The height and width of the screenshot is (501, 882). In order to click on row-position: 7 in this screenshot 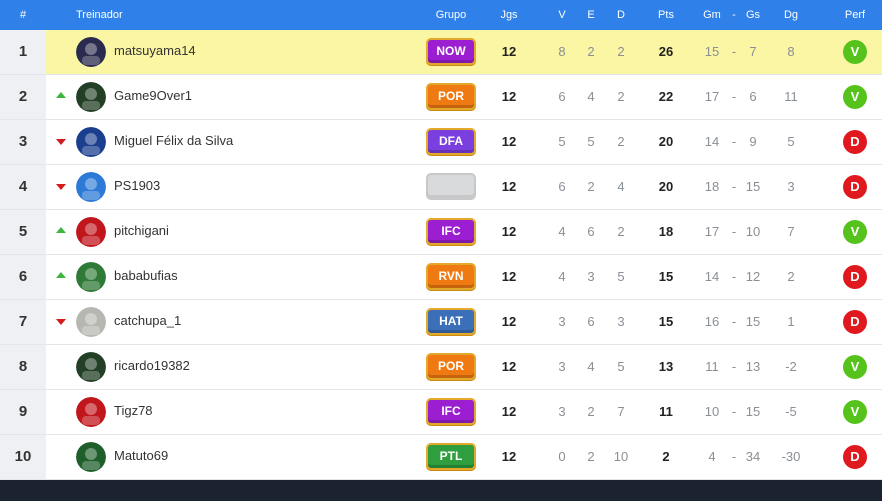, I will do `click(23, 322)`.